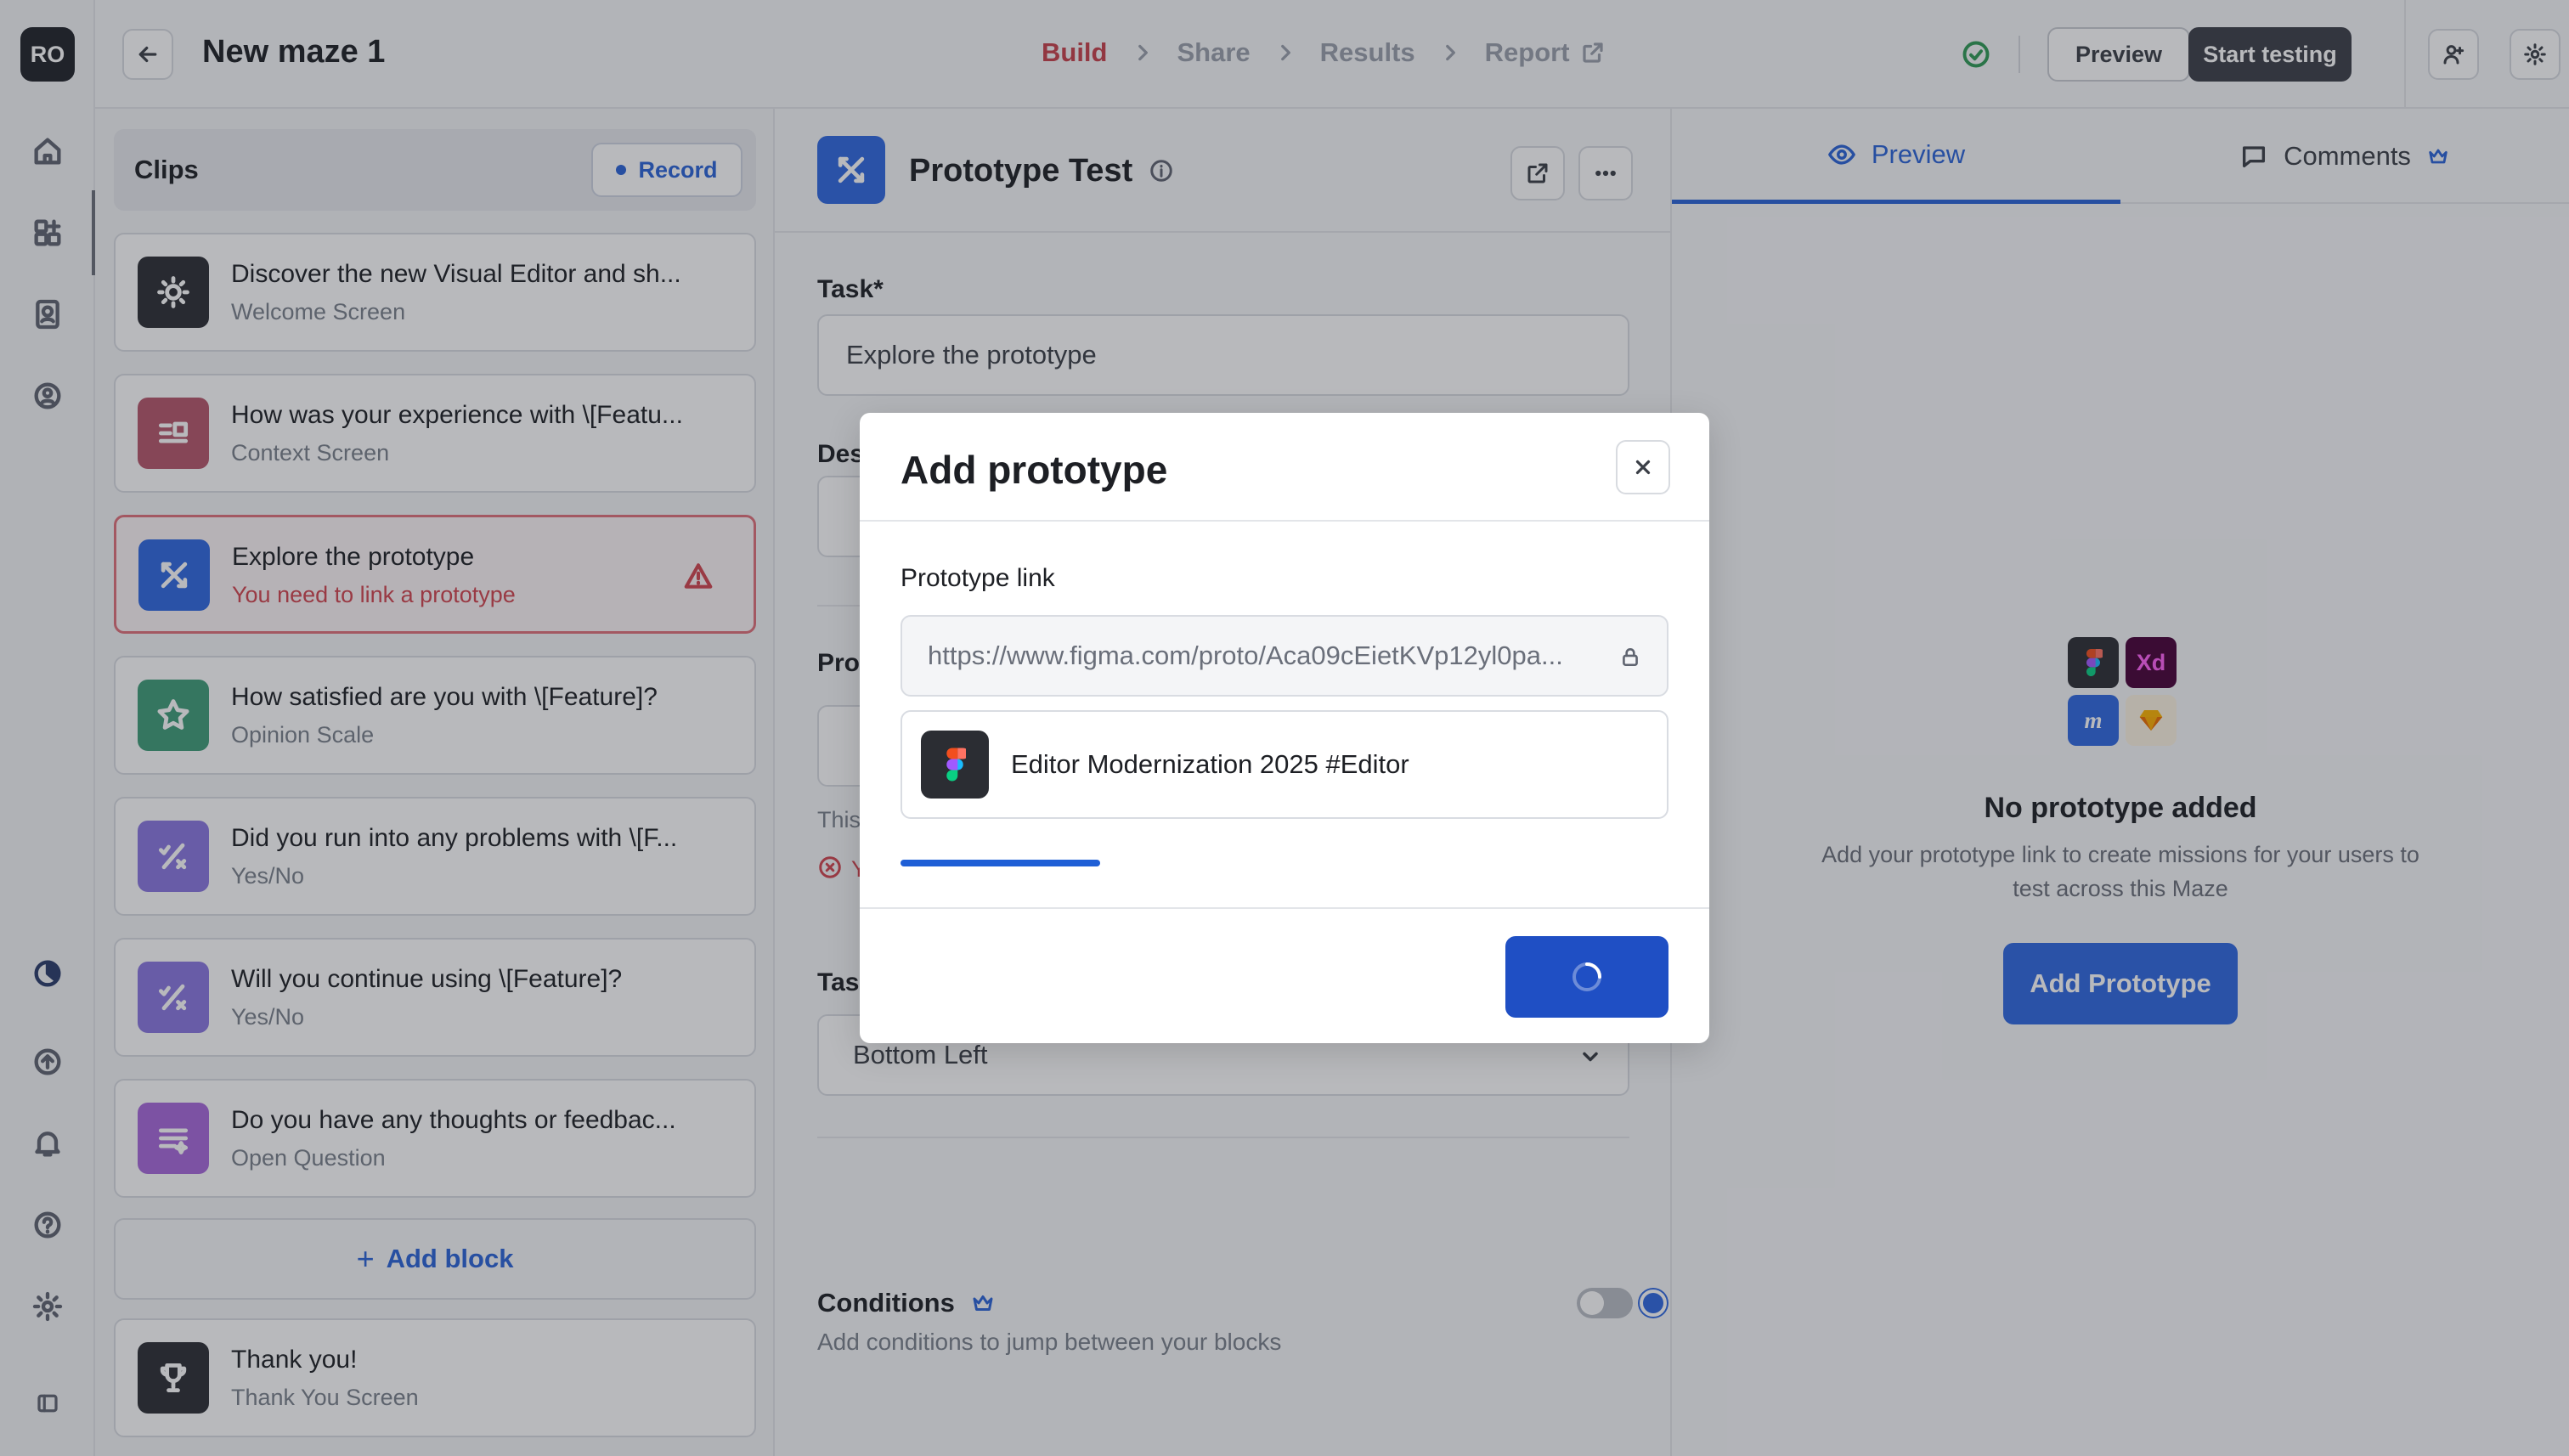  I want to click on prototype-file-name: Editor Modernization 2025 #Editor, so click(1210, 764).